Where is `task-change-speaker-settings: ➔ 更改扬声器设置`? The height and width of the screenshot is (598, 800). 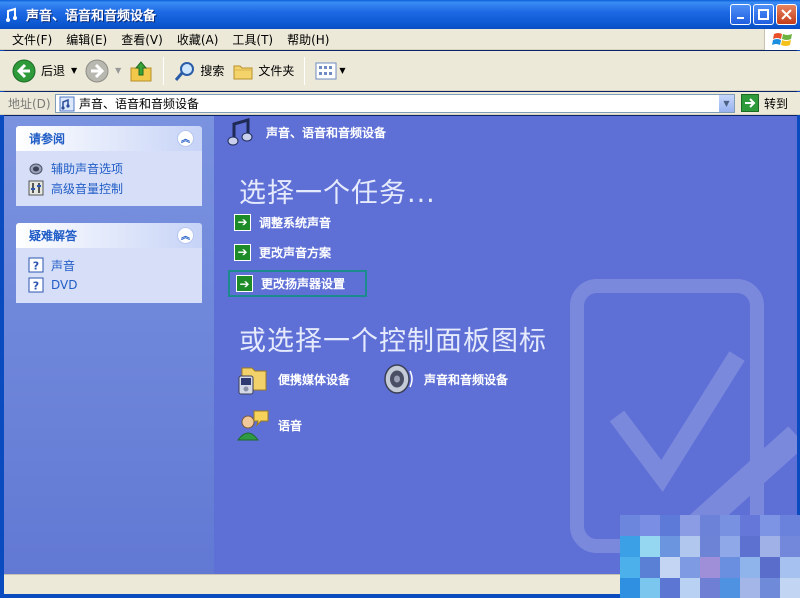
task-change-speaker-settings: ➔ 更改扬声器设置 is located at coordinates (298, 283).